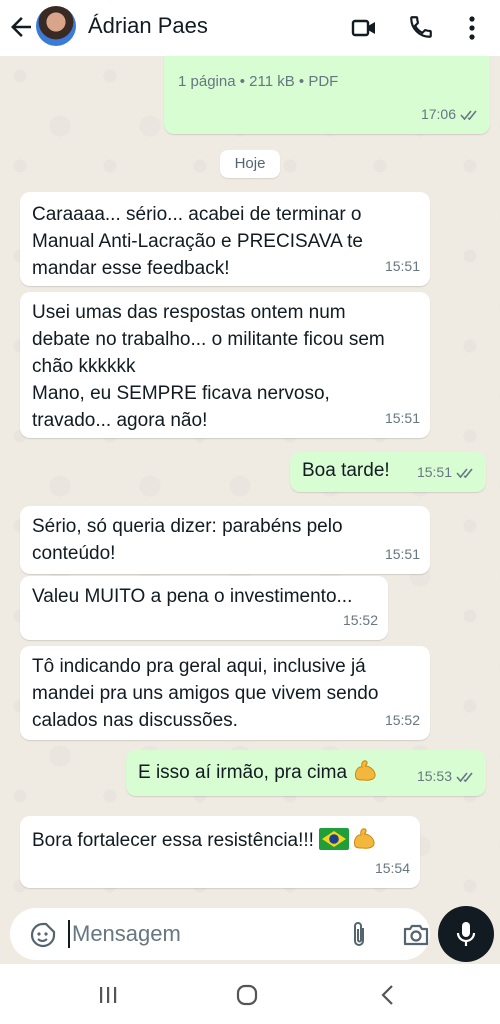  What do you see at coordinates (56, 26) in the screenshot?
I see `avatar` at bounding box center [56, 26].